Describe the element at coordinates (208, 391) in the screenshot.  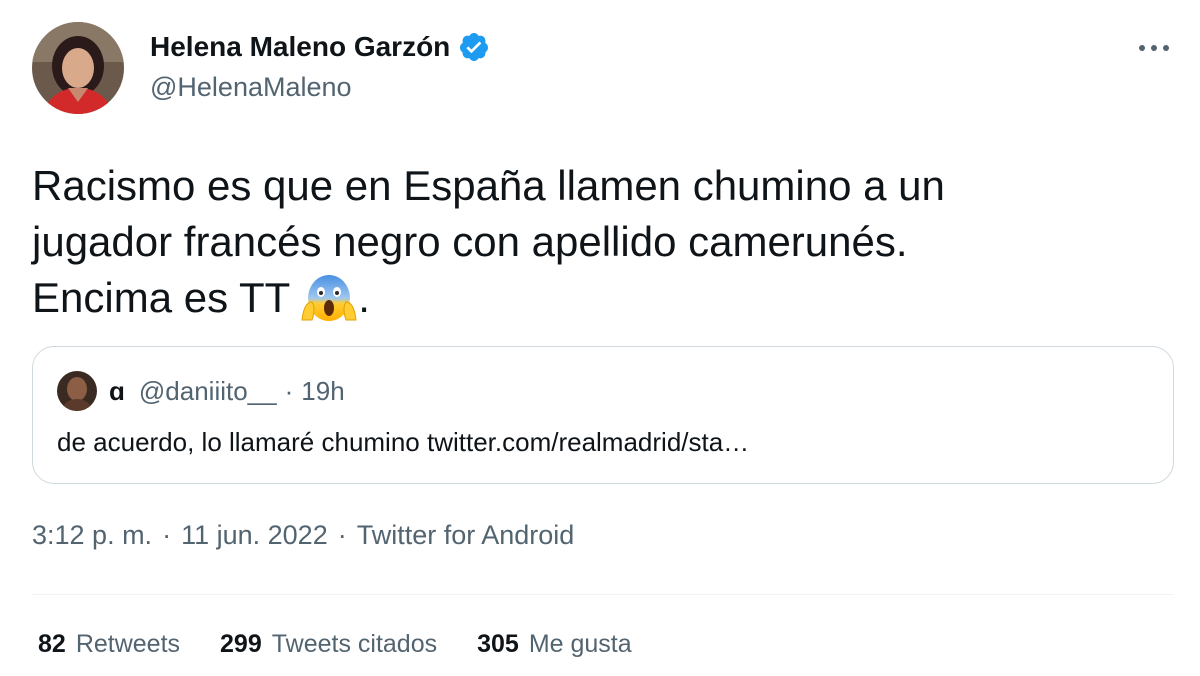
I see `quoted-author-handle: @daniiito__` at that location.